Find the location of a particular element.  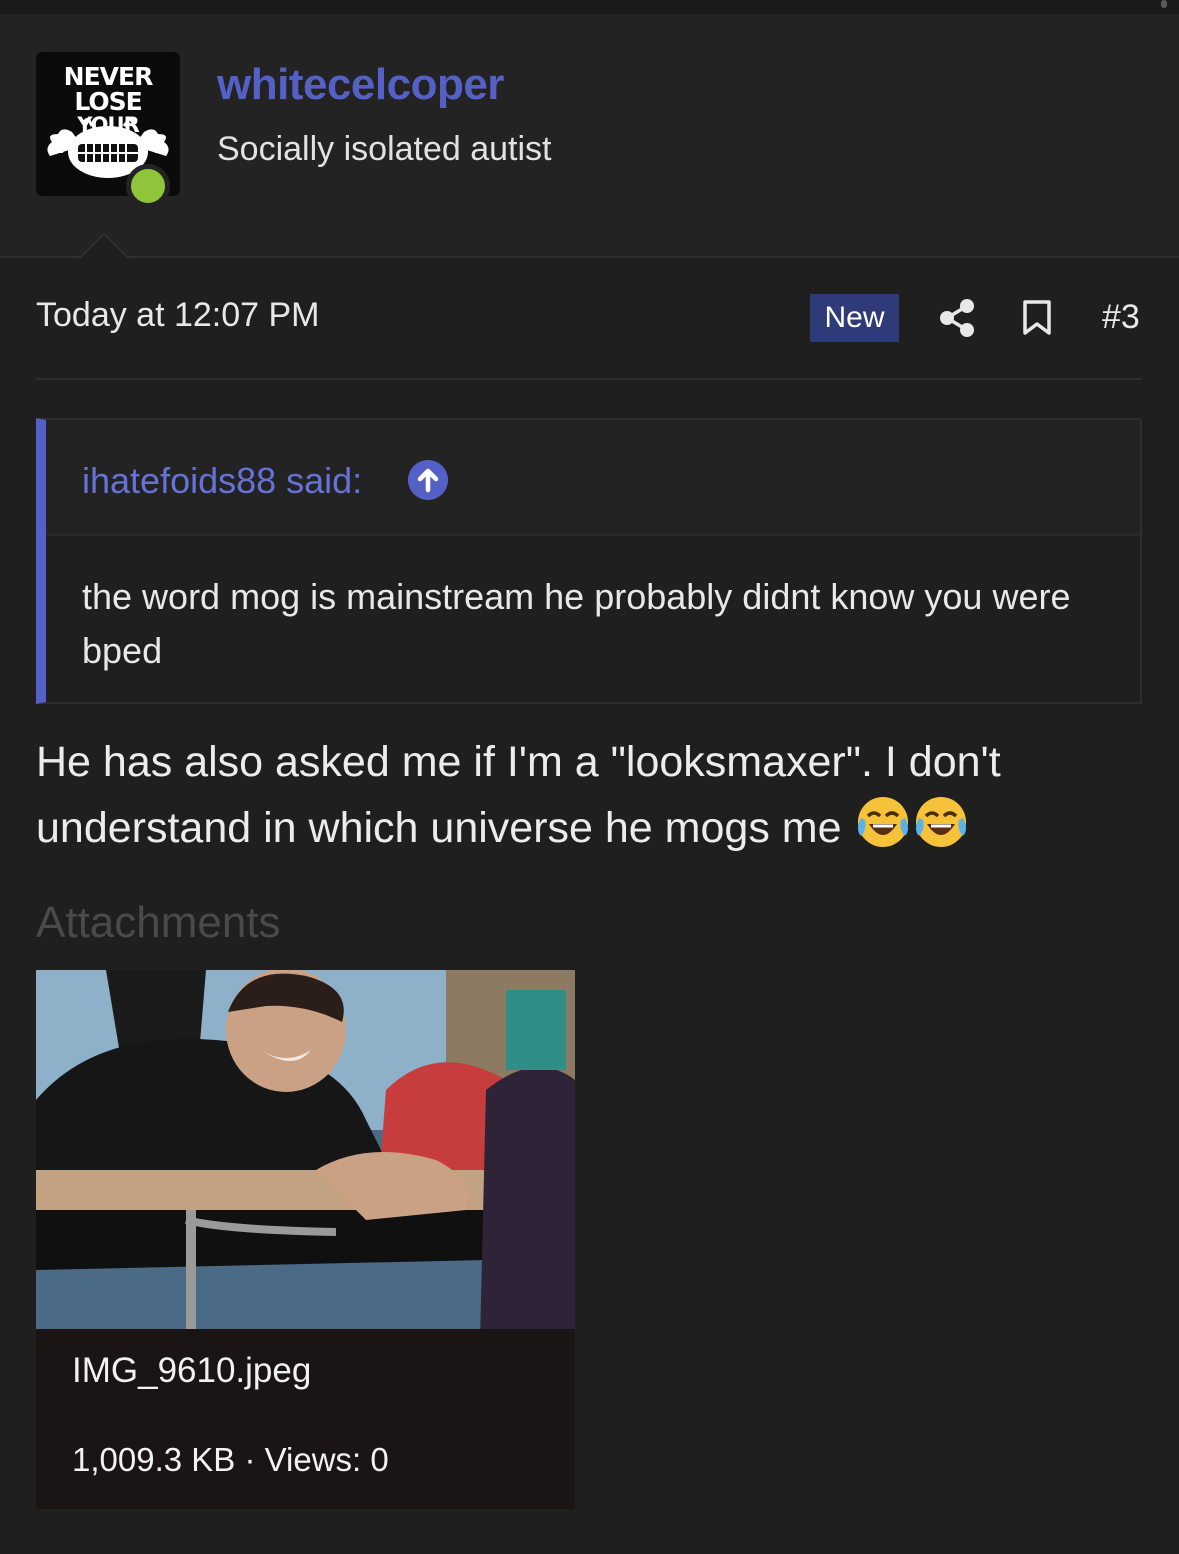

user-title: Socially isolated autist is located at coordinates (384, 149).